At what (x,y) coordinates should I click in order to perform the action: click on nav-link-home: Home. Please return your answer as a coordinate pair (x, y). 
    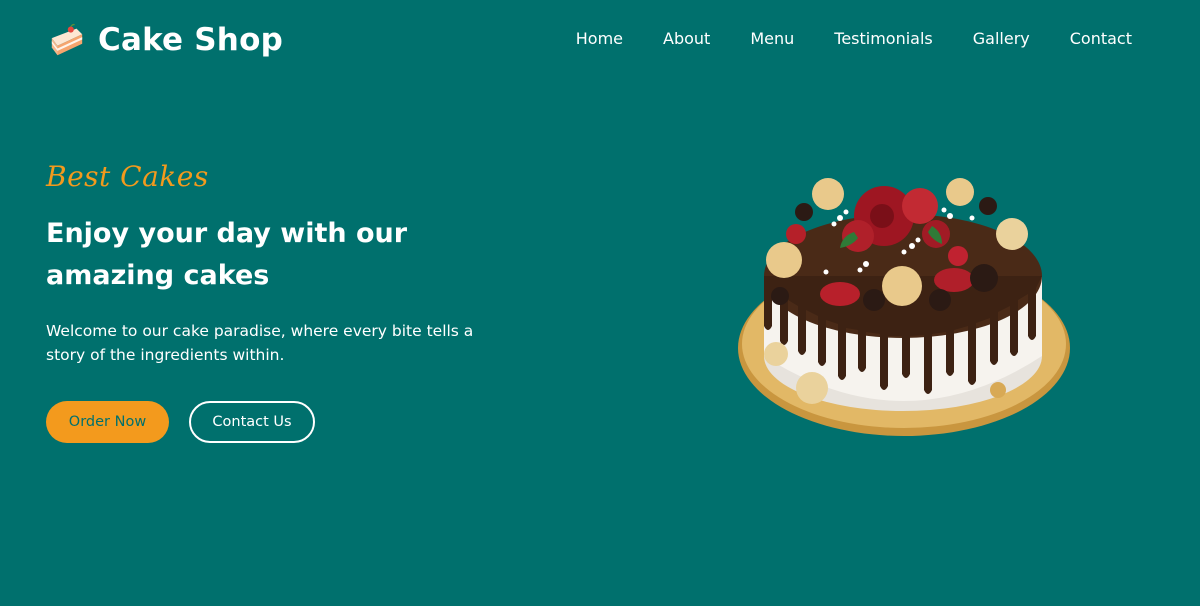
    Looking at the image, I should click on (599, 38).